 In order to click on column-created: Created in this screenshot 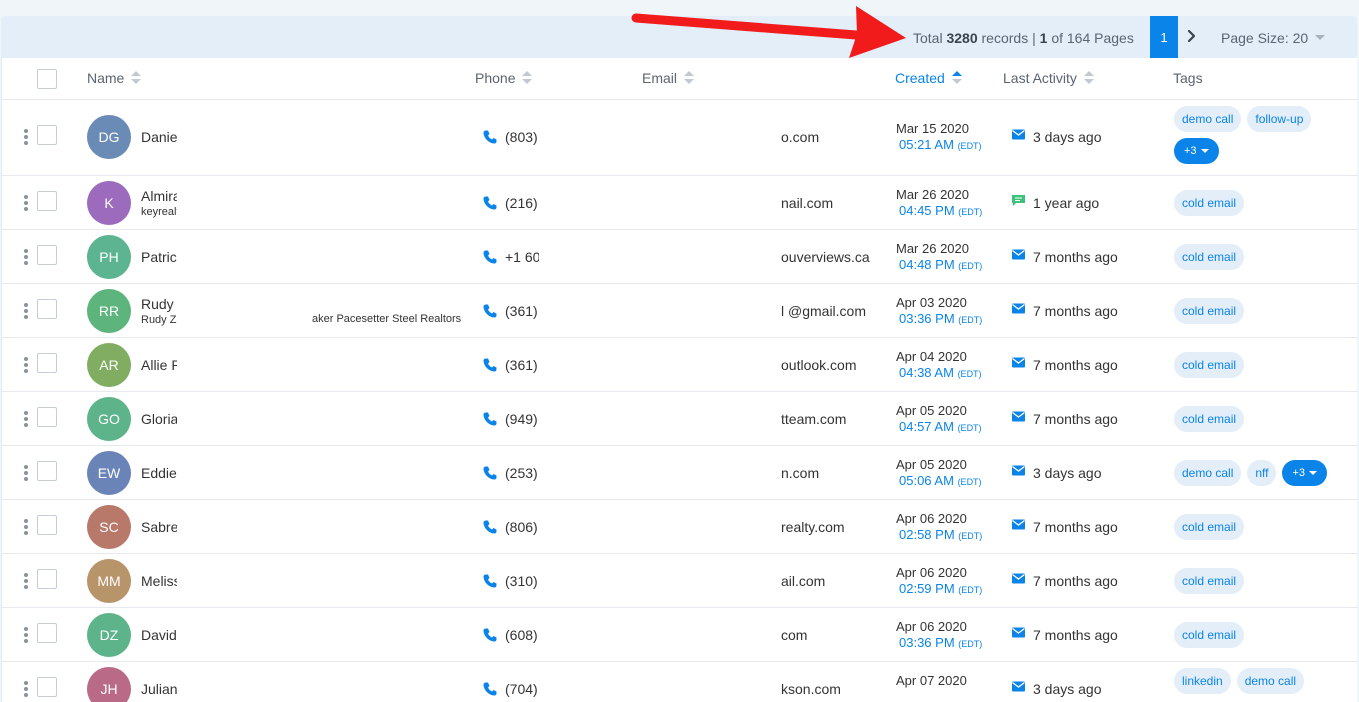, I will do `click(928, 78)`.